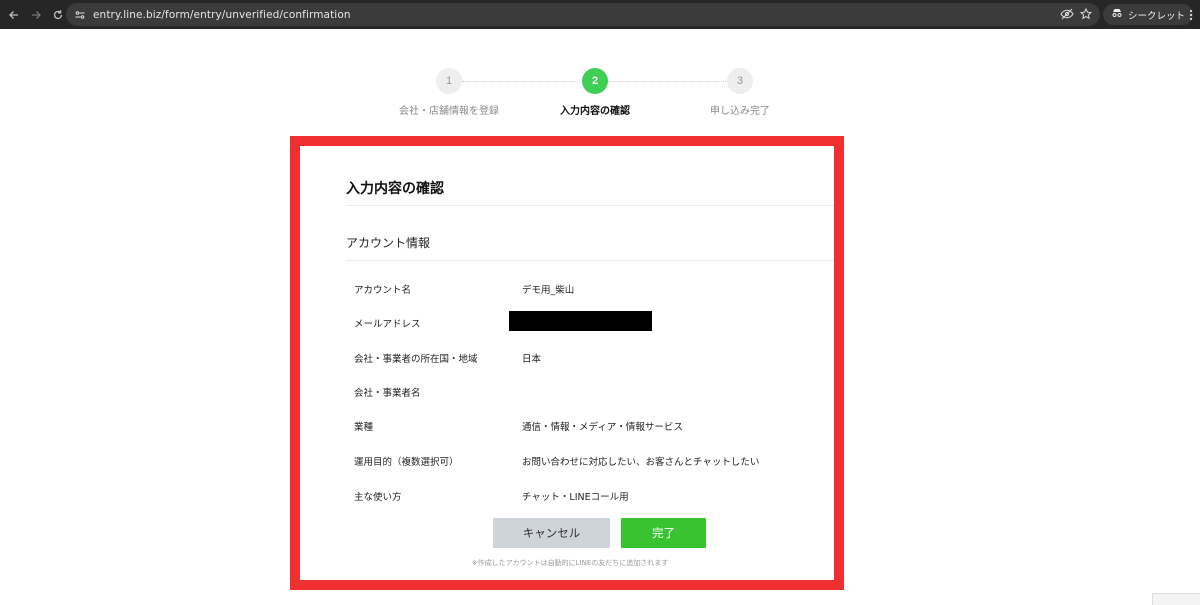  What do you see at coordinates (1176, 599) in the screenshot?
I see `recaptcha-badge` at bounding box center [1176, 599].